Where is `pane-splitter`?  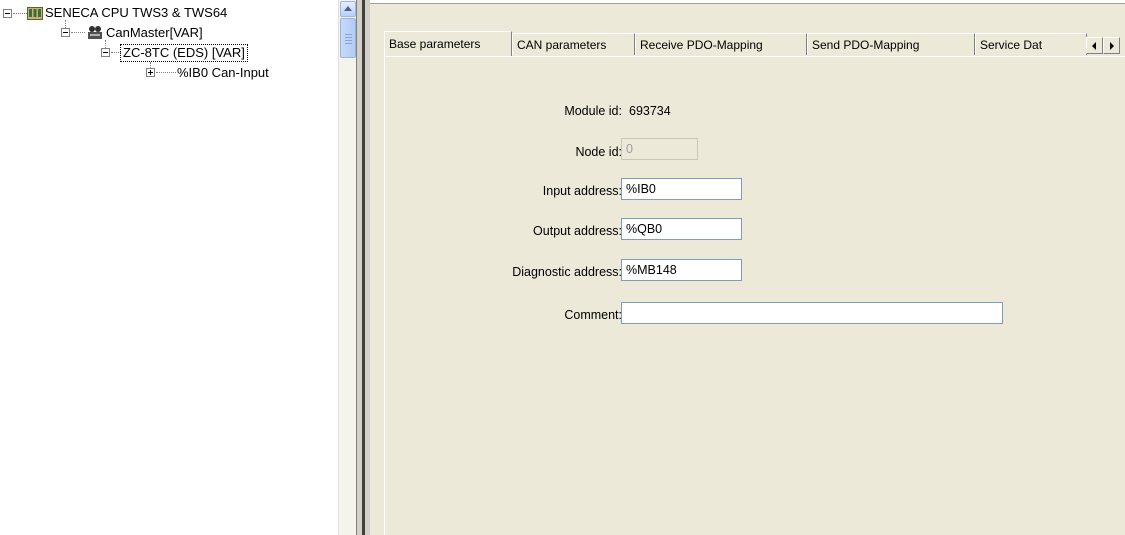
pane-splitter is located at coordinates (363, 267).